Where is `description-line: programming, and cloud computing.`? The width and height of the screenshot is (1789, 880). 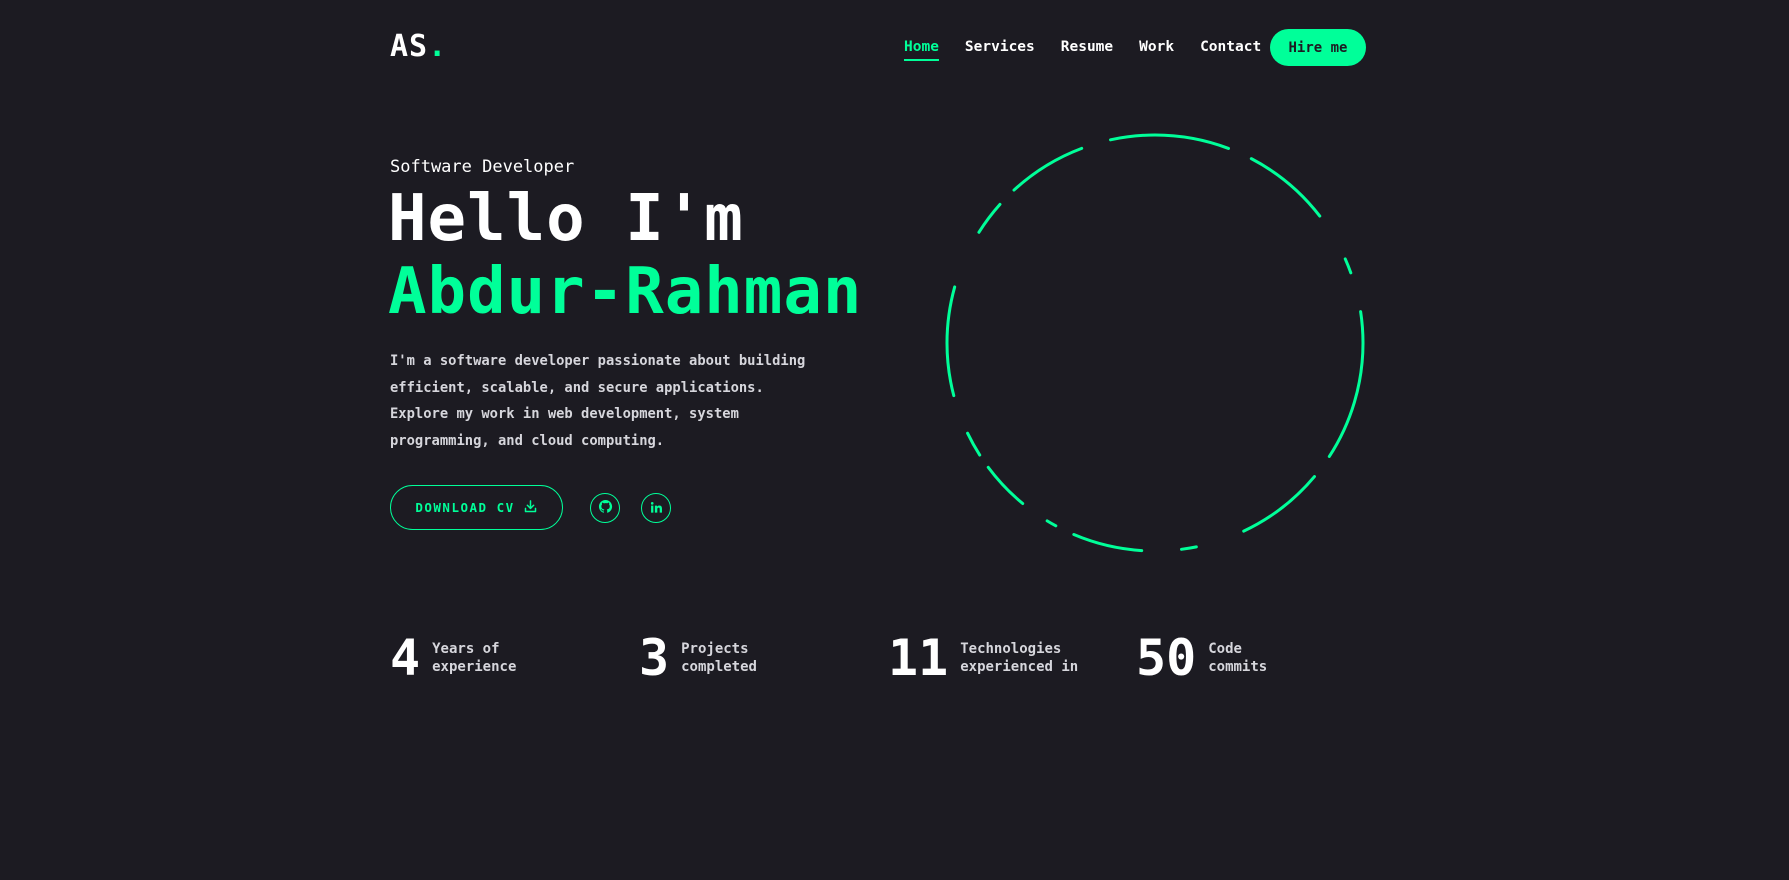
description-line: programming, and cloud computing. is located at coordinates (527, 440).